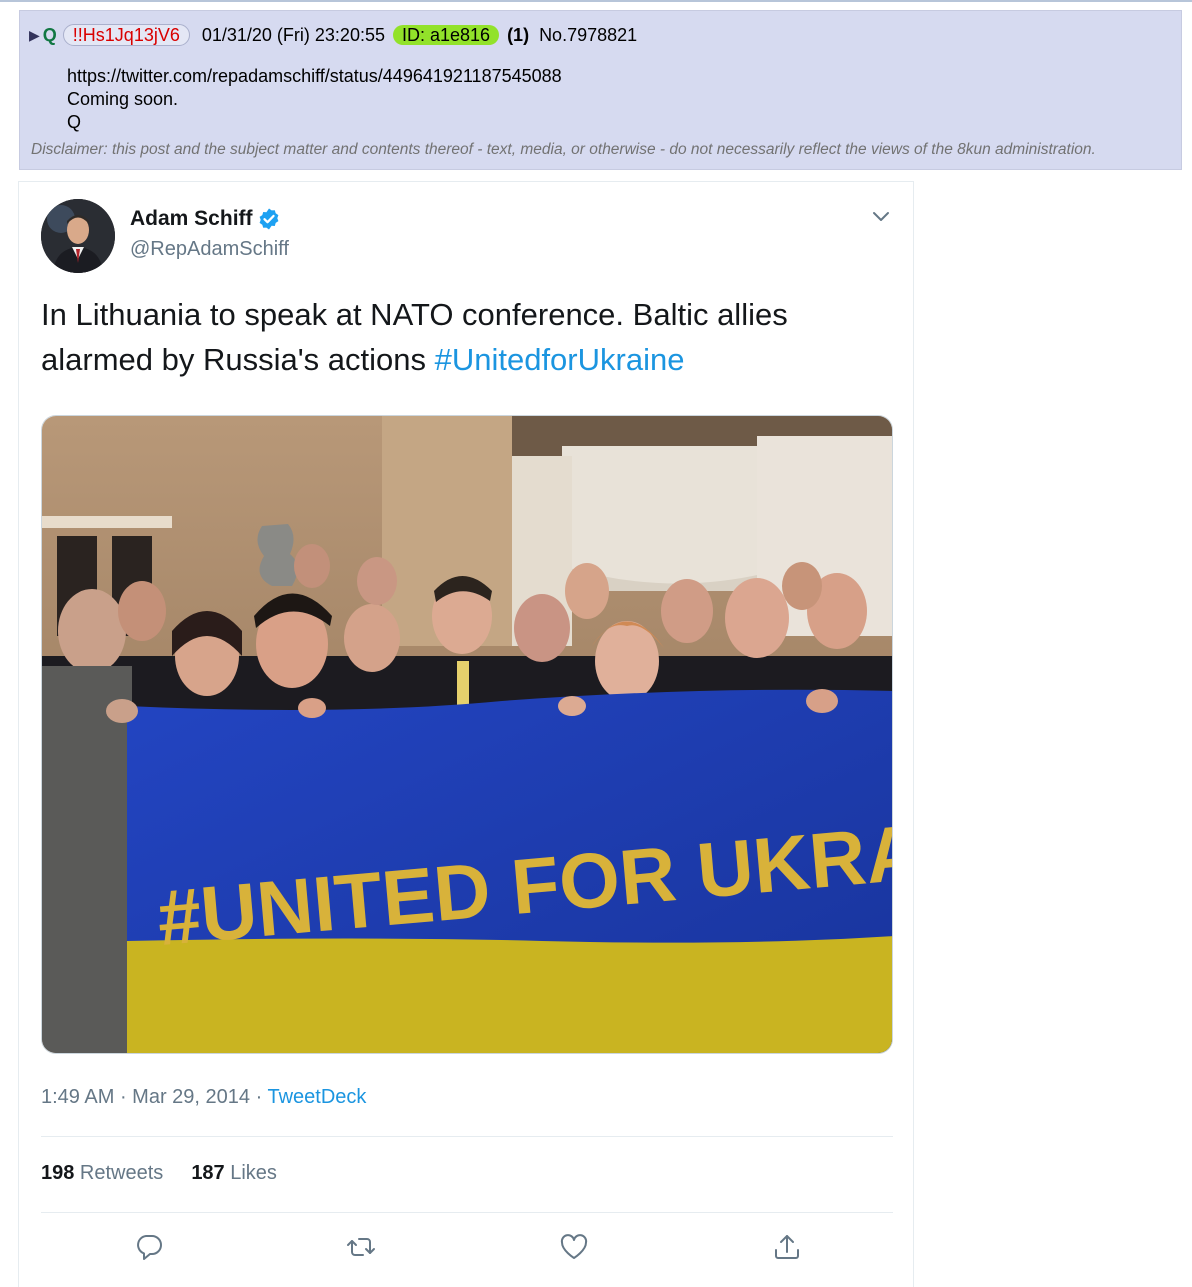  I want to click on retweets-label: Retweets, so click(119, 1173).